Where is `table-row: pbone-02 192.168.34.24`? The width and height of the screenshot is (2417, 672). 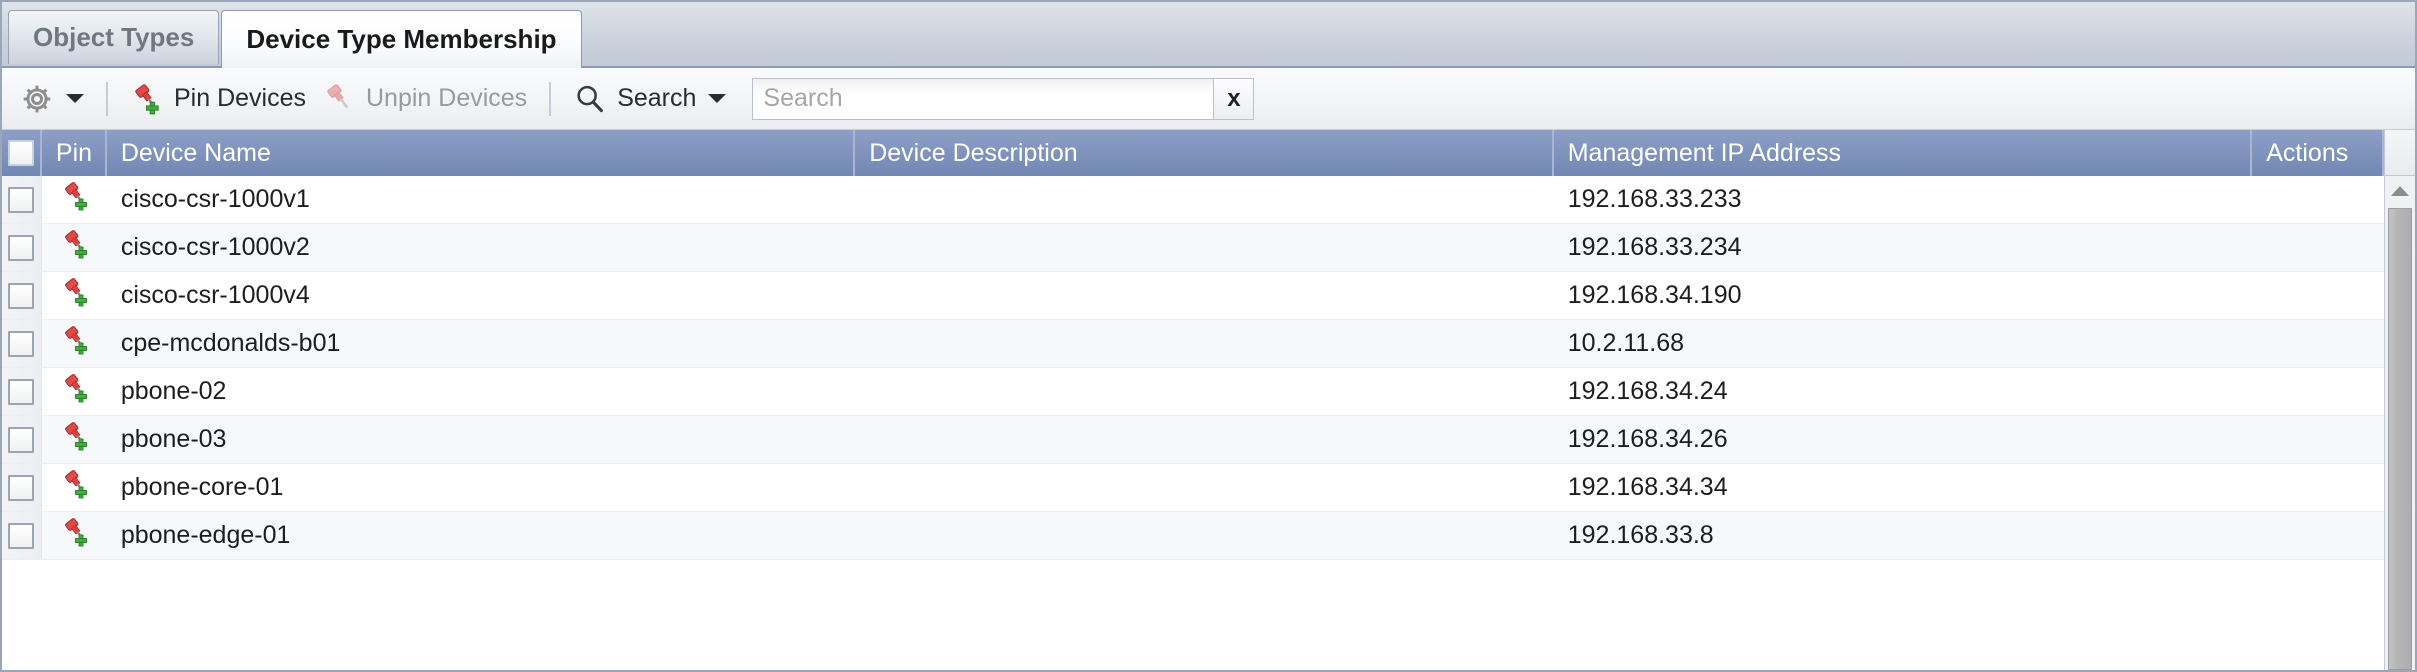
table-row: pbone-02 192.168.34.24 is located at coordinates (1193, 391).